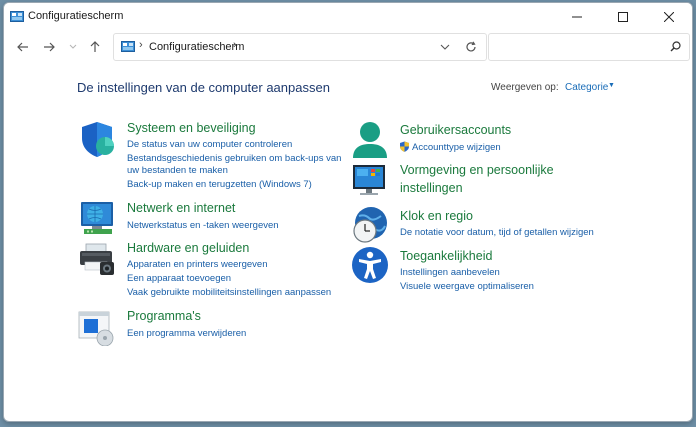  What do you see at coordinates (450, 272) in the screenshot?
I see `category-link: Instellingen aanbevelen` at bounding box center [450, 272].